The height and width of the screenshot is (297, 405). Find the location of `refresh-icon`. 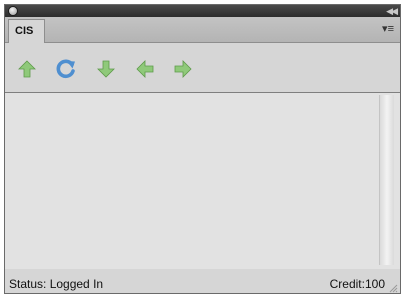

refresh-icon is located at coordinates (65, 69).